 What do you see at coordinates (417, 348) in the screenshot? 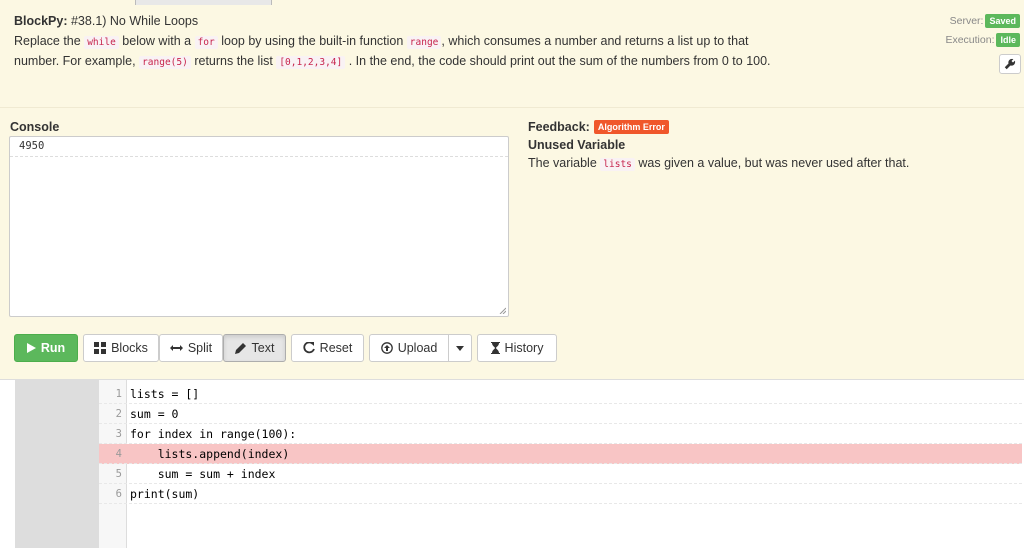
I see `upload-label: Upload` at bounding box center [417, 348].